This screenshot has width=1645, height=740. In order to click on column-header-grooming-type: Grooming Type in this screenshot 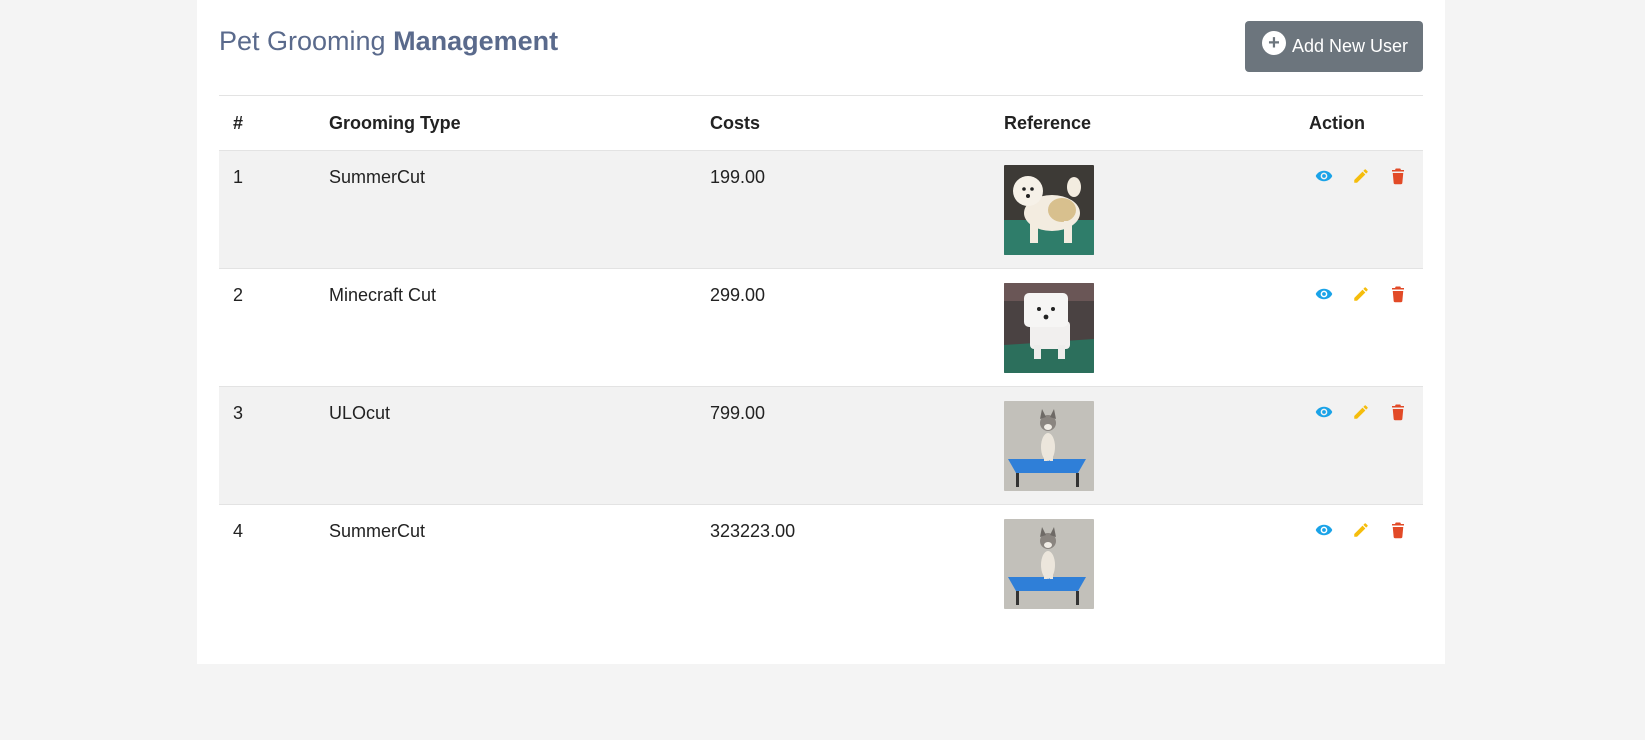, I will do `click(395, 122)`.